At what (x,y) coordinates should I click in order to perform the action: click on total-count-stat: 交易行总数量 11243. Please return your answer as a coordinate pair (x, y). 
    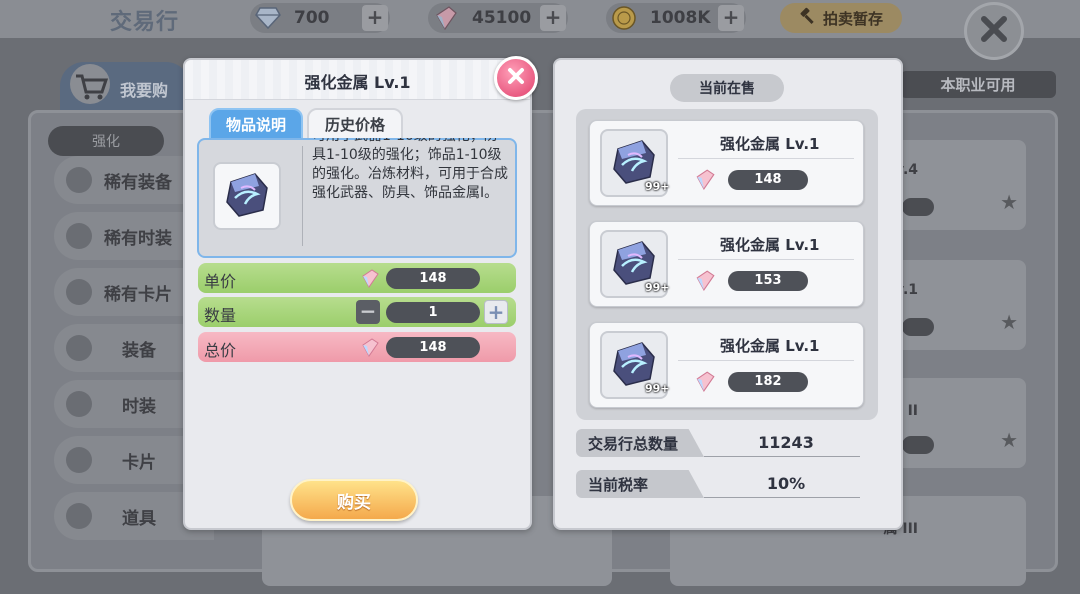
    Looking at the image, I should click on (718, 443).